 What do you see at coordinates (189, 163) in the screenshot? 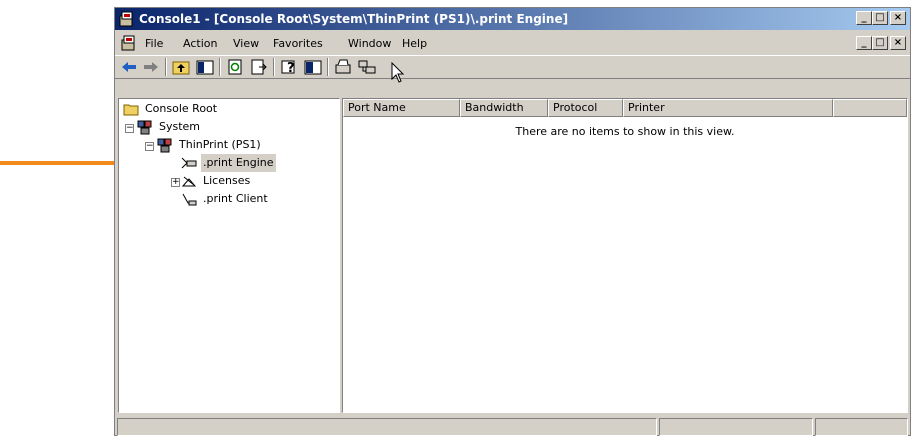
I see `print-engine-icon` at bounding box center [189, 163].